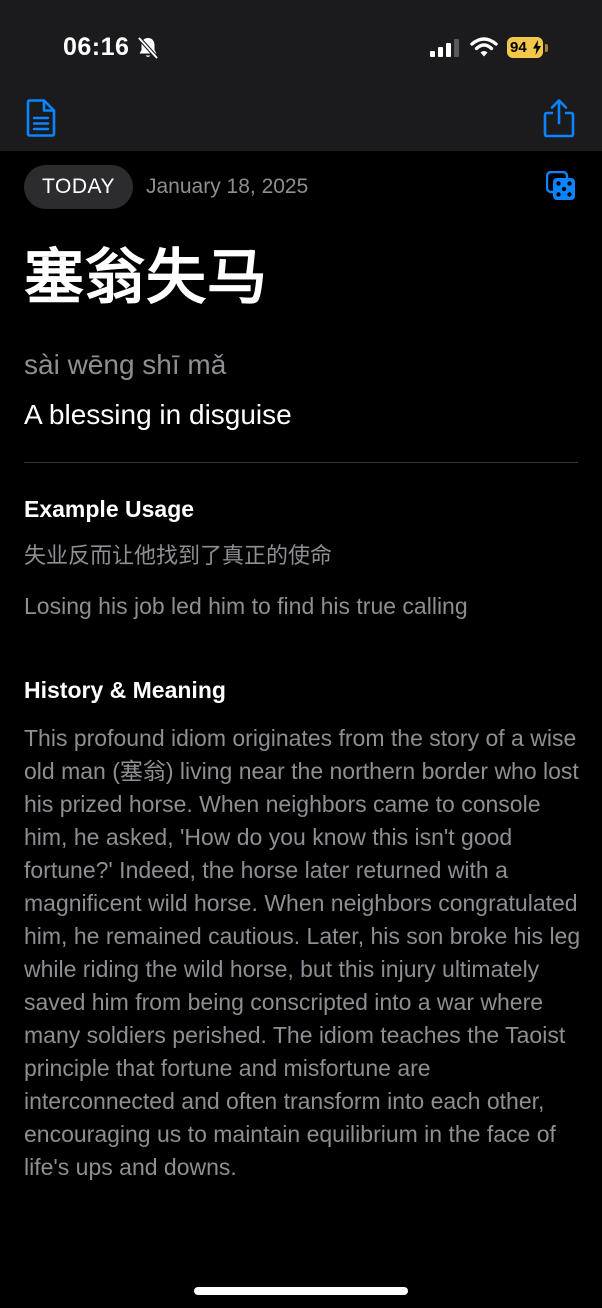 The image size is (602, 1308). What do you see at coordinates (125, 364) in the screenshot?
I see `idiom-pinyin: sài wēng shī mǎ` at bounding box center [125, 364].